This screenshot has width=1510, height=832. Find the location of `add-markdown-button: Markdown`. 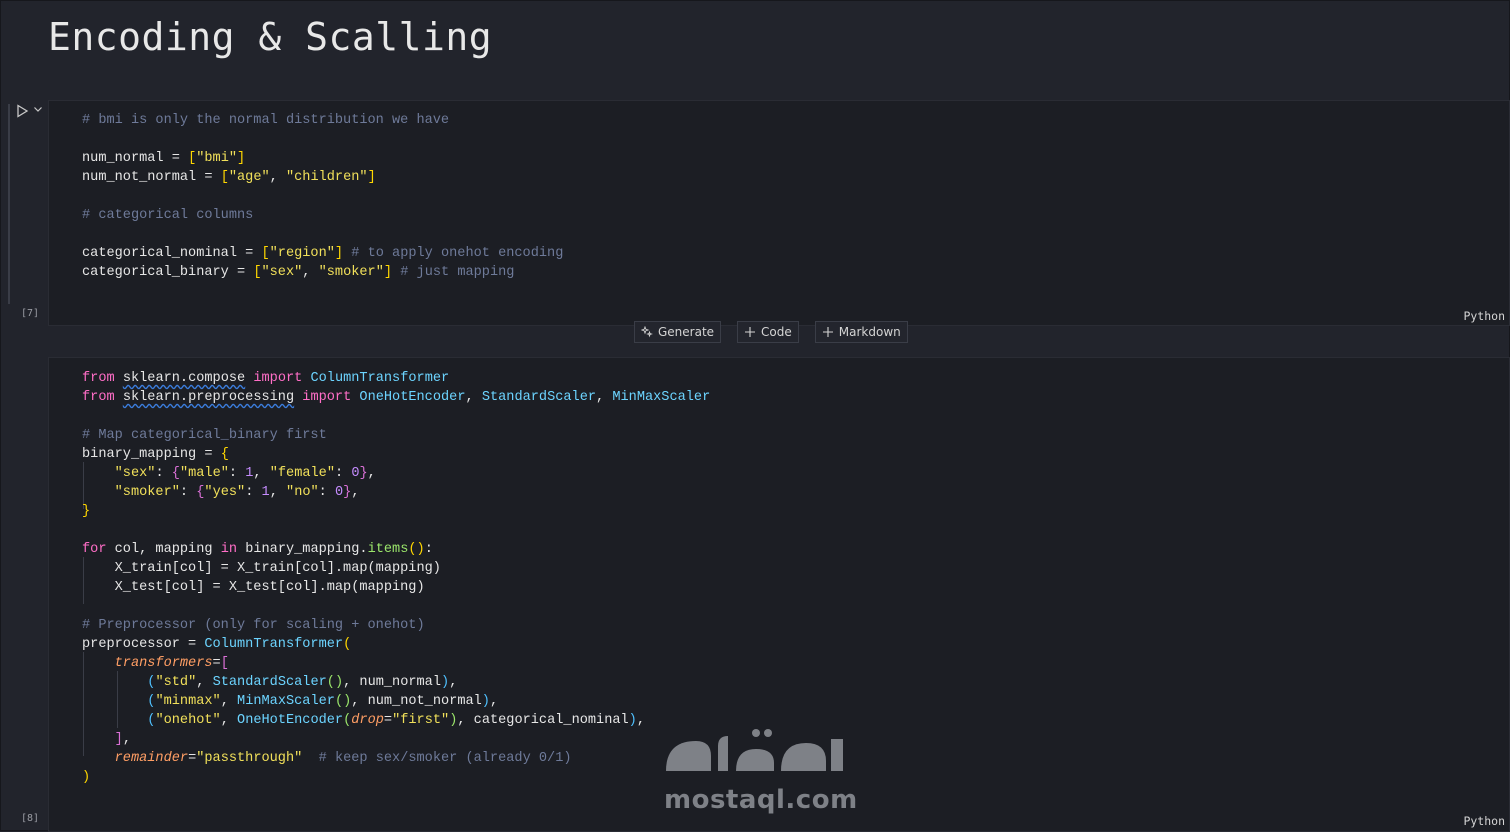

add-markdown-button: Markdown is located at coordinates (861, 332).